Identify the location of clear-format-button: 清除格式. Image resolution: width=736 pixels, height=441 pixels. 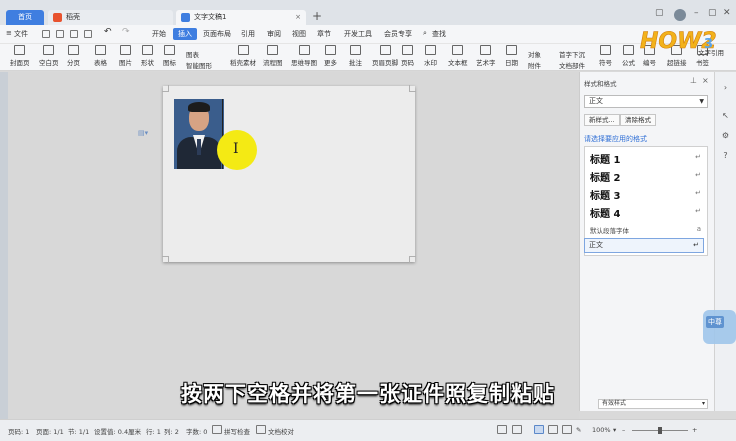
(638, 120).